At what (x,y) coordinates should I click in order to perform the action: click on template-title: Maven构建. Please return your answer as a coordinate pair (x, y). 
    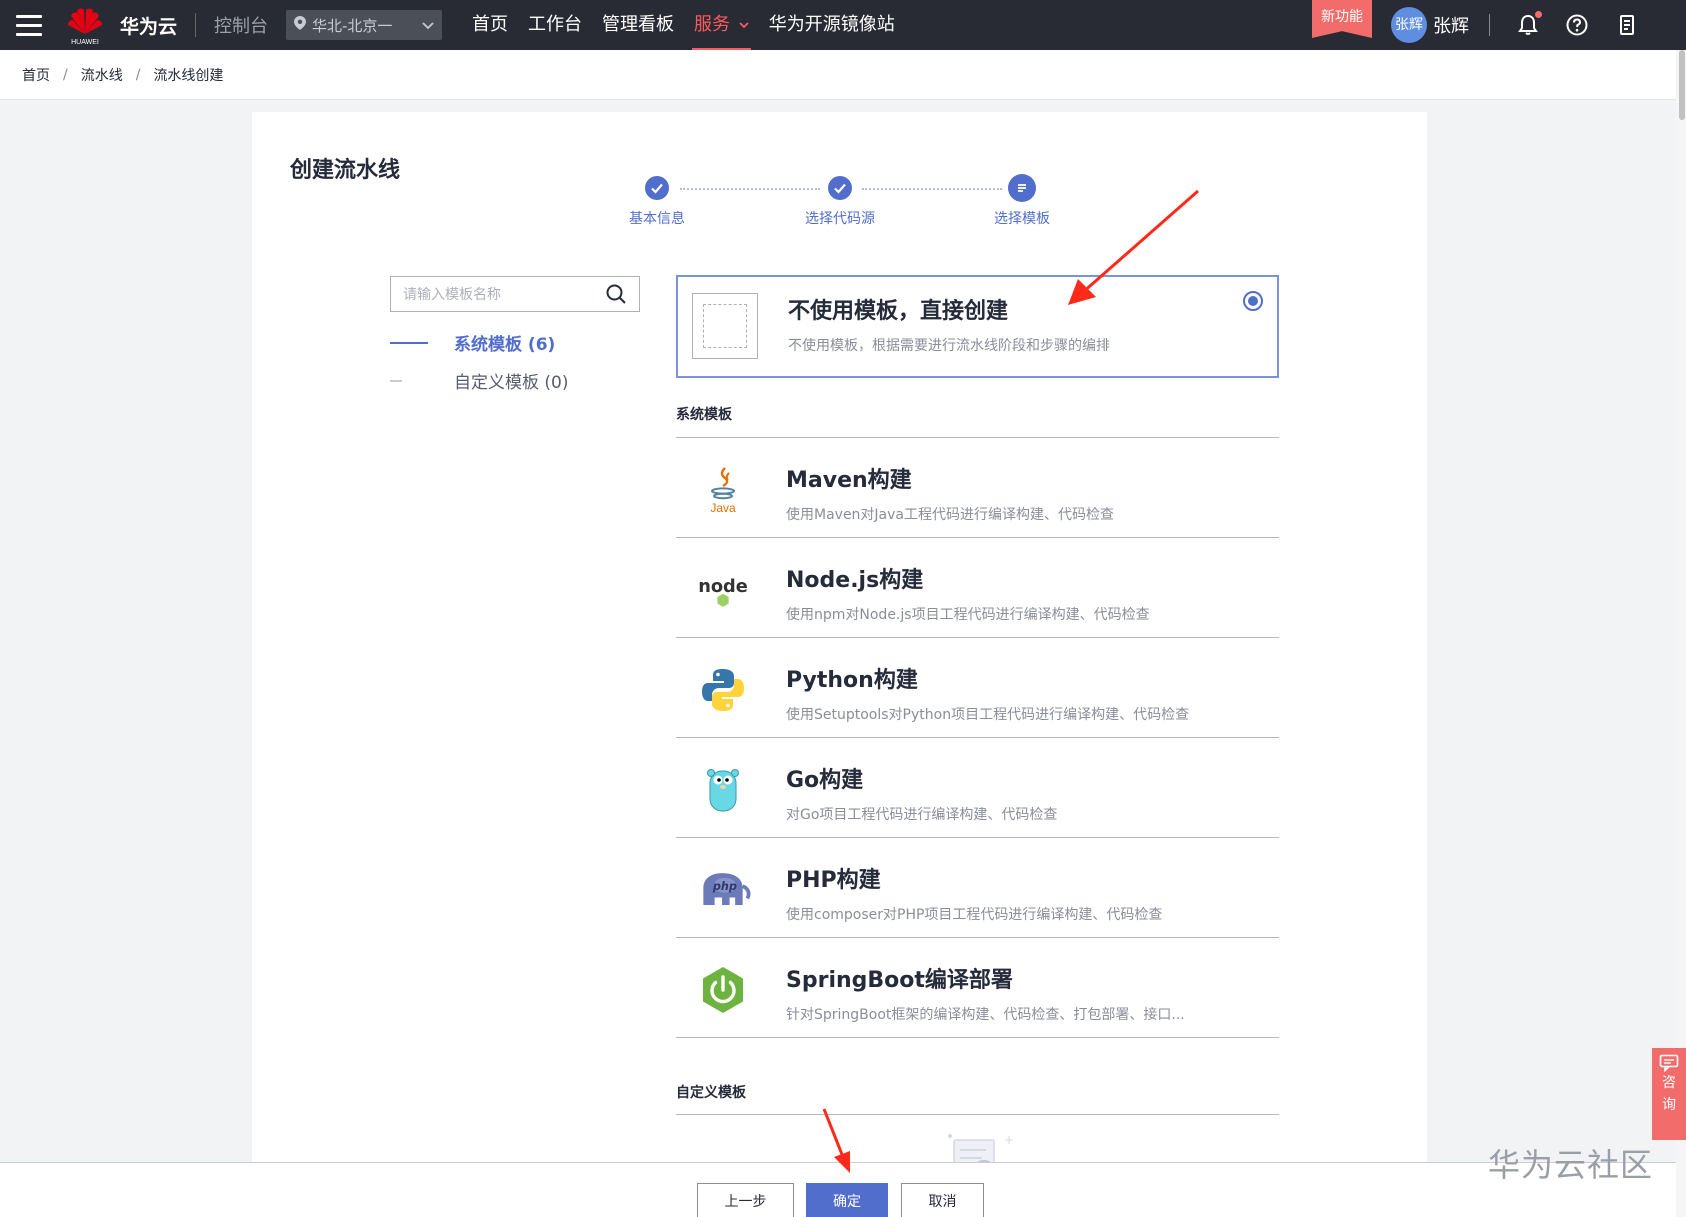
    Looking at the image, I should click on (849, 480).